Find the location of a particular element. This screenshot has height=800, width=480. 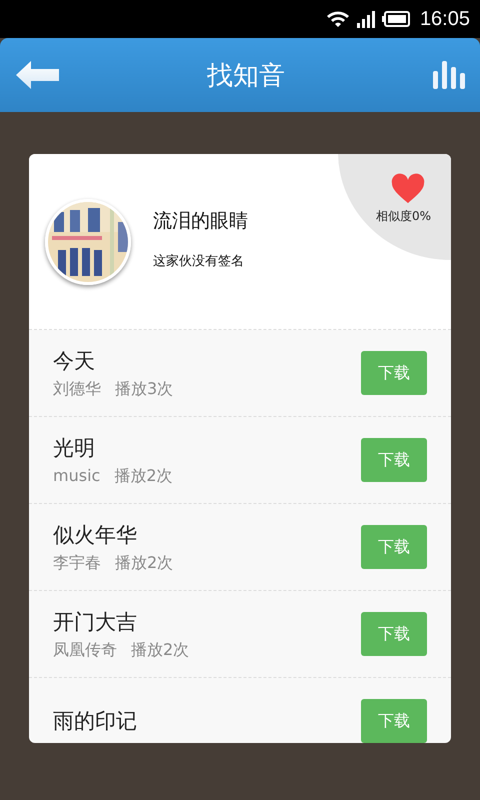

play-count: 播放3次 is located at coordinates (144, 389).